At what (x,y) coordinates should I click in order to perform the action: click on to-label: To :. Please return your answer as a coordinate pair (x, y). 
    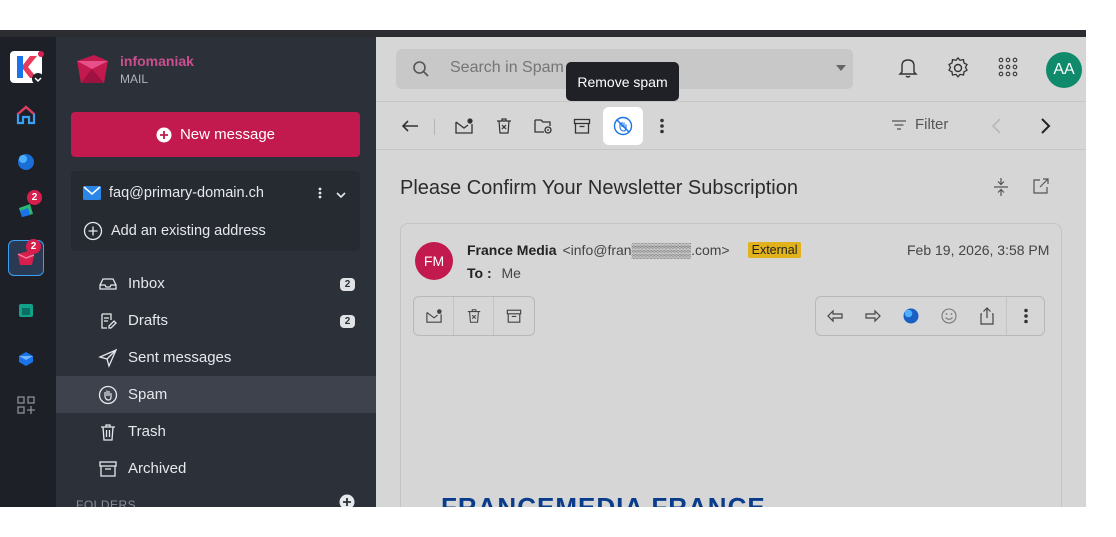
    Looking at the image, I should click on (479, 273).